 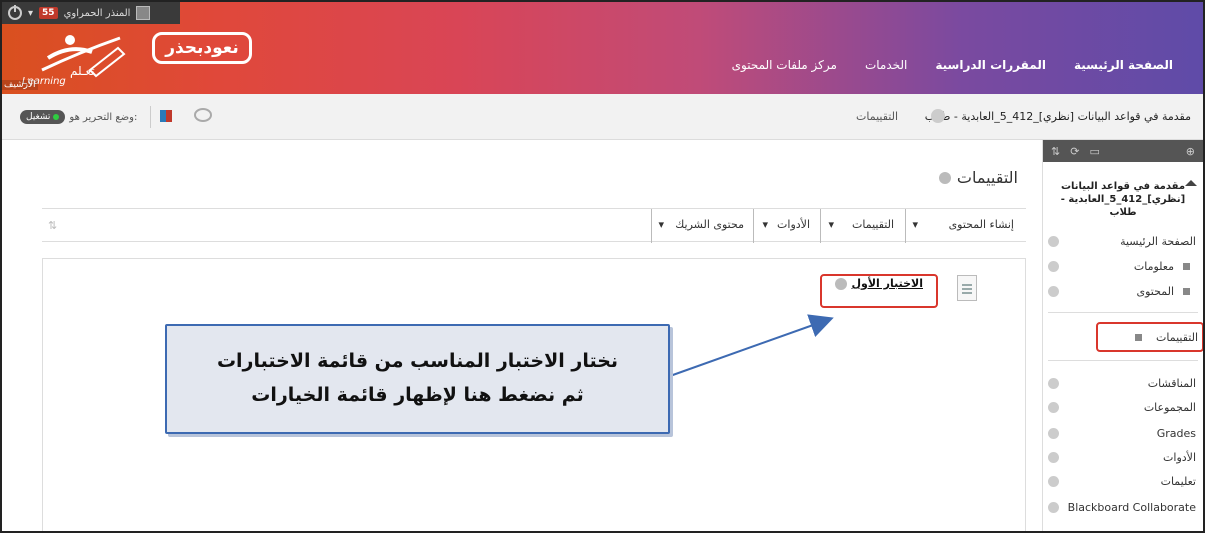 What do you see at coordinates (166, 116) in the screenshot?
I see `book-icon` at bounding box center [166, 116].